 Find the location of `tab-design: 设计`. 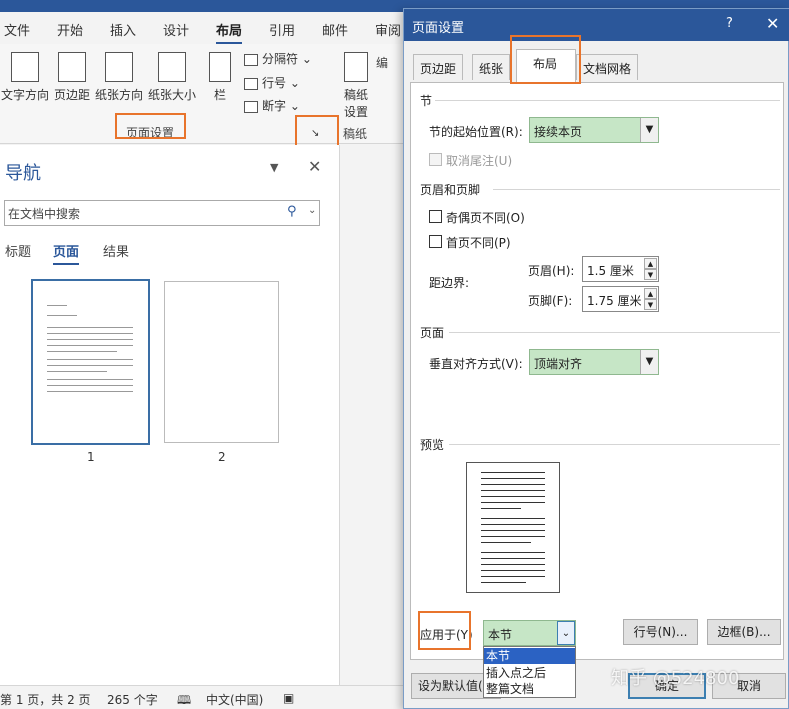

tab-design: 设计 is located at coordinates (176, 29).